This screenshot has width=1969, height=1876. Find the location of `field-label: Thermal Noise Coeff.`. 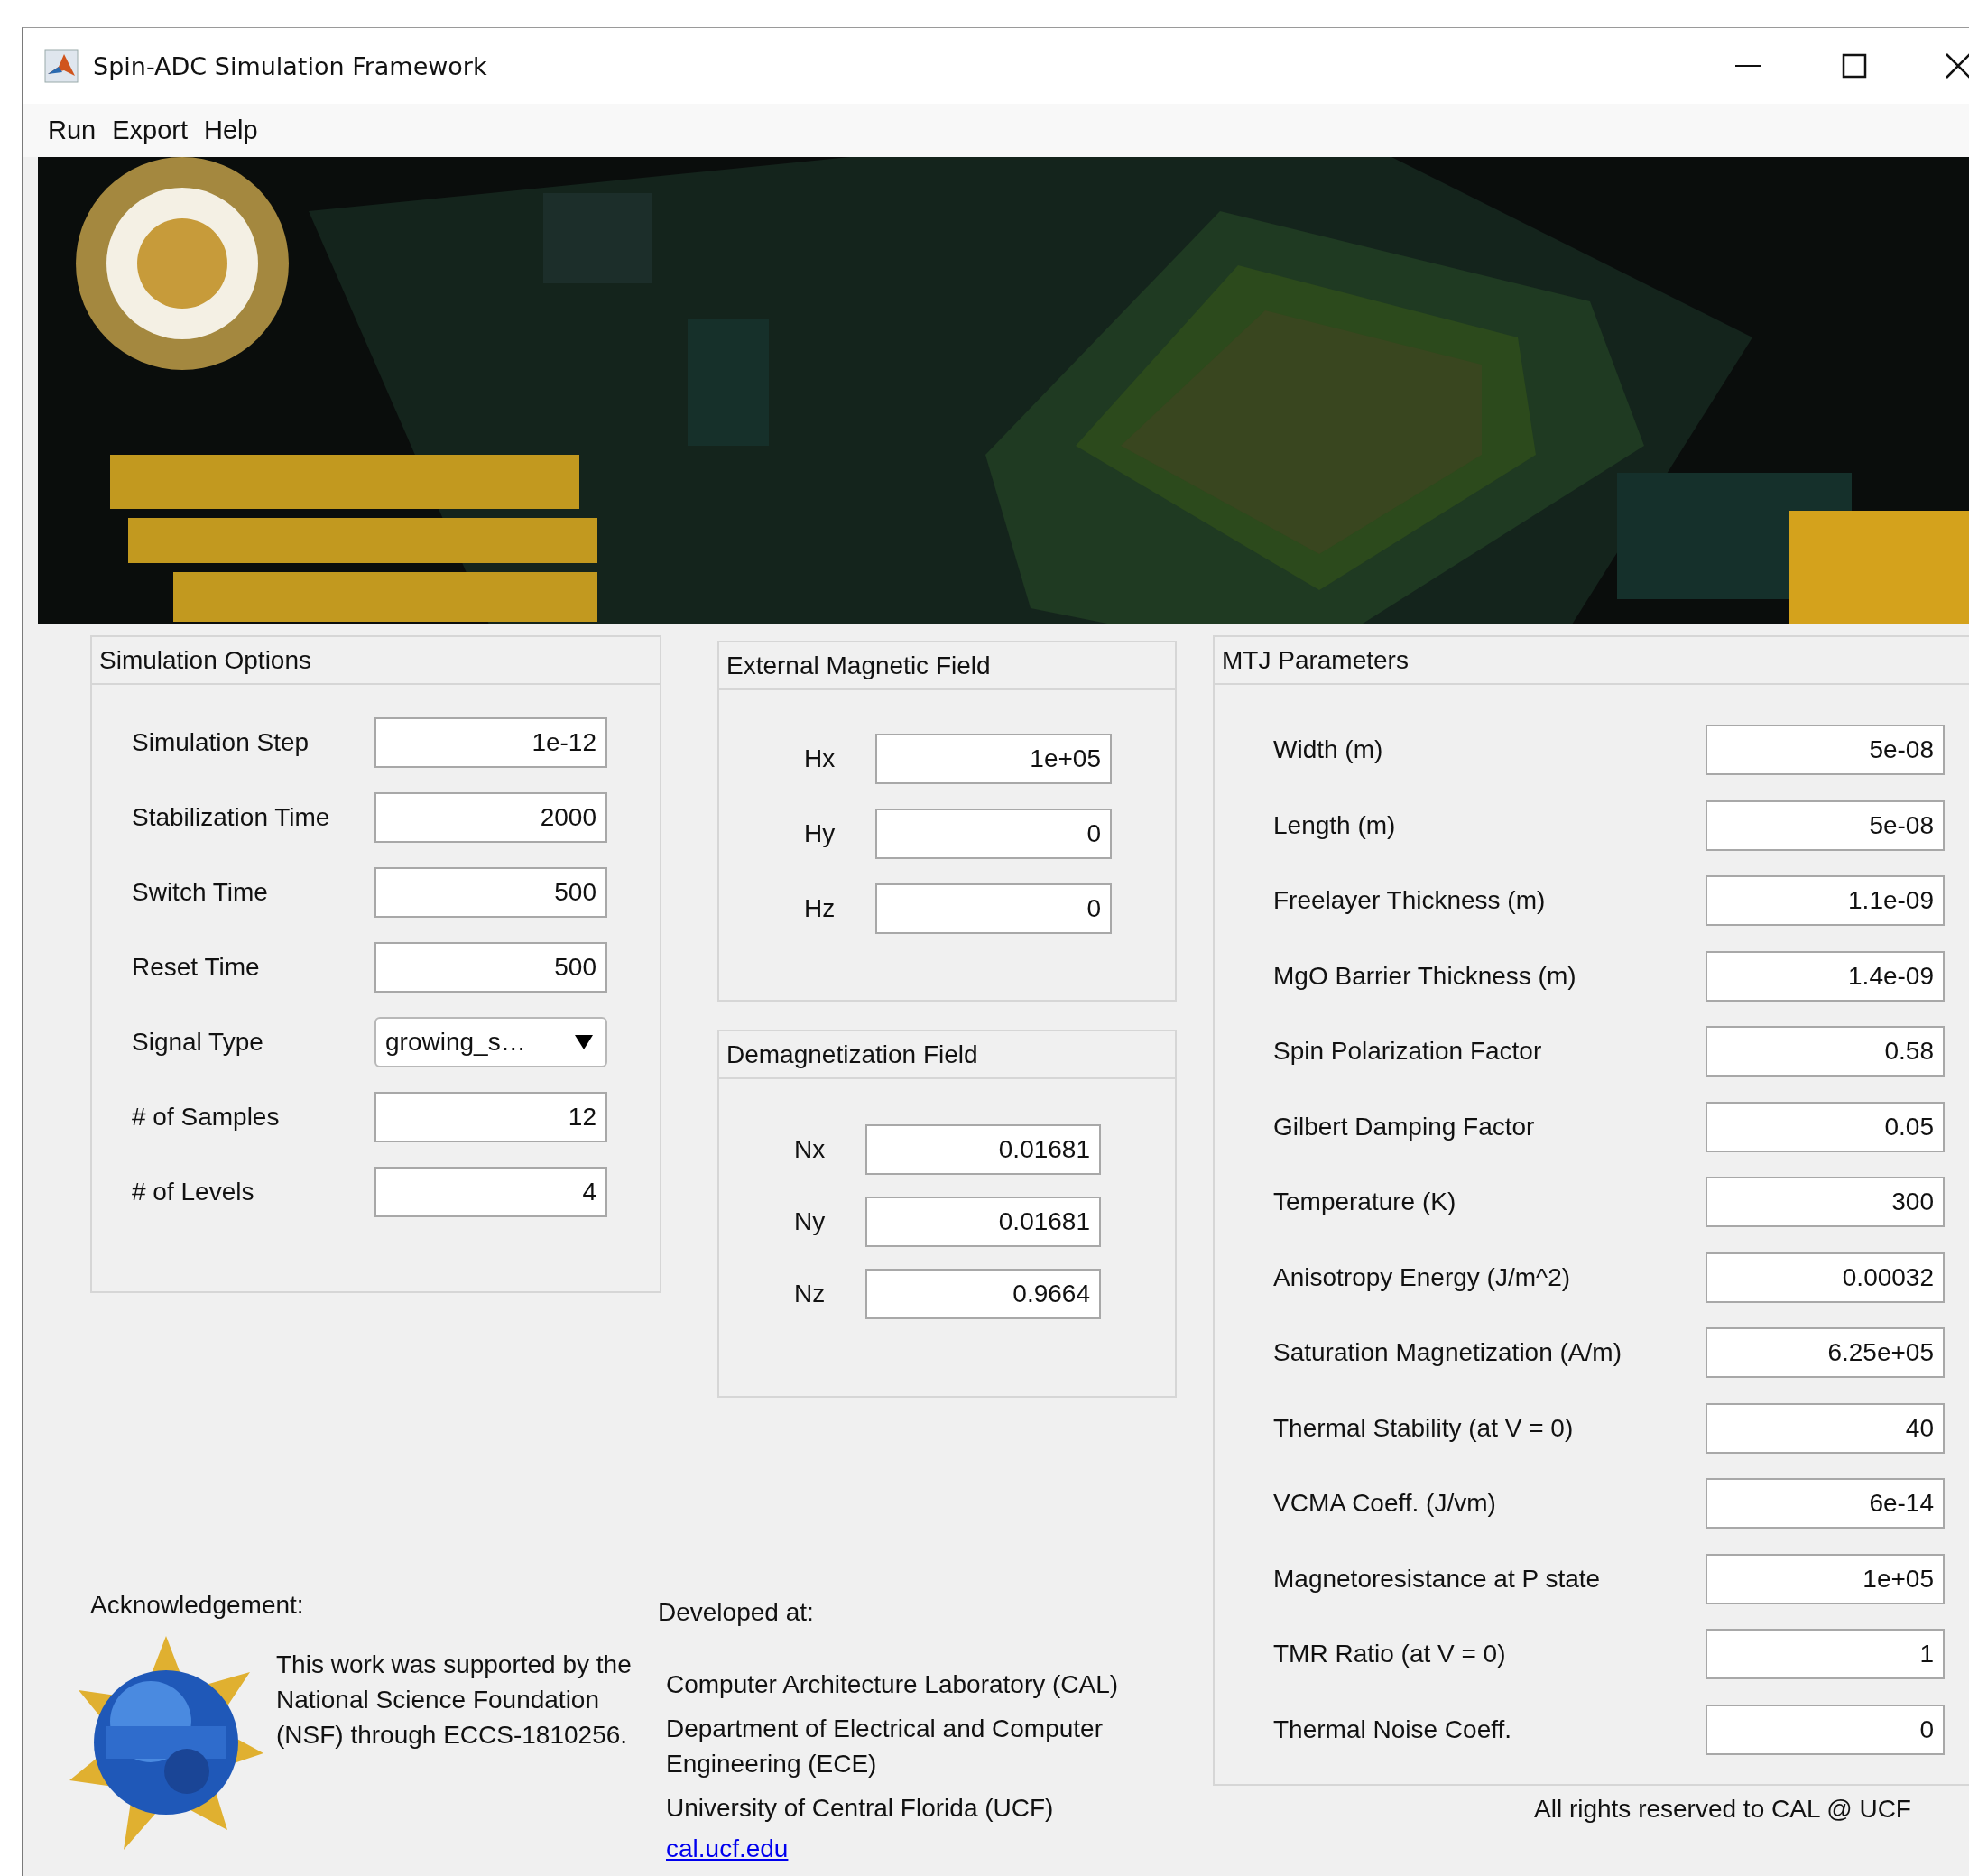

field-label: Thermal Noise Coeff. is located at coordinates (1393, 1729).